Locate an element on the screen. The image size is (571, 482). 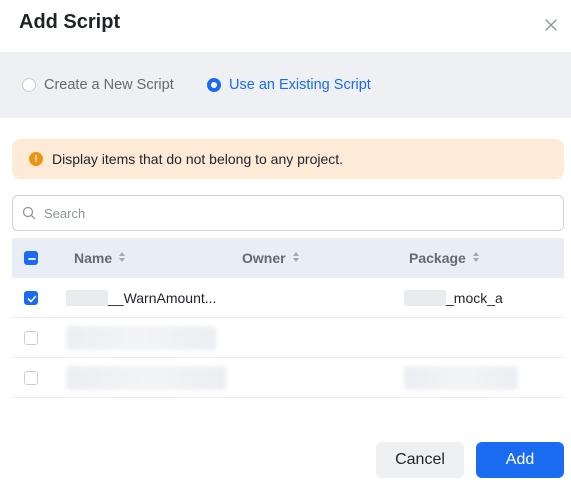
blurred-script-package is located at coordinates (461, 378).